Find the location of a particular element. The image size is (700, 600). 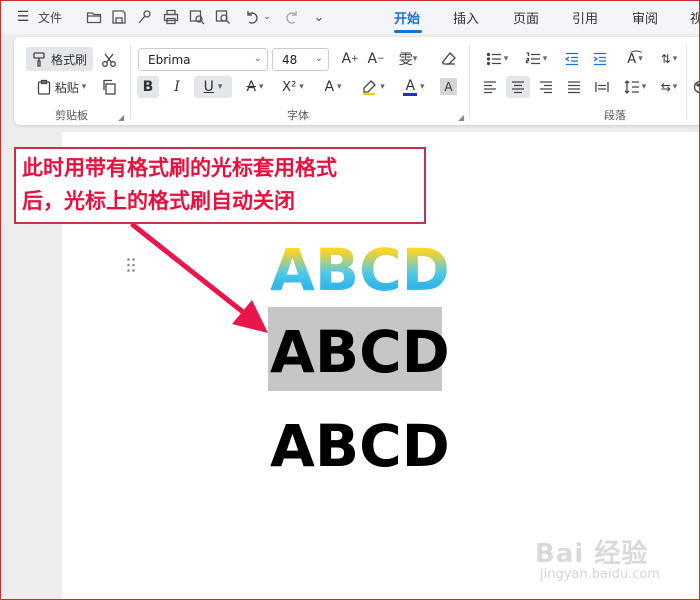

phonetic-guide-icon: 雯 ▾ is located at coordinates (408, 59).